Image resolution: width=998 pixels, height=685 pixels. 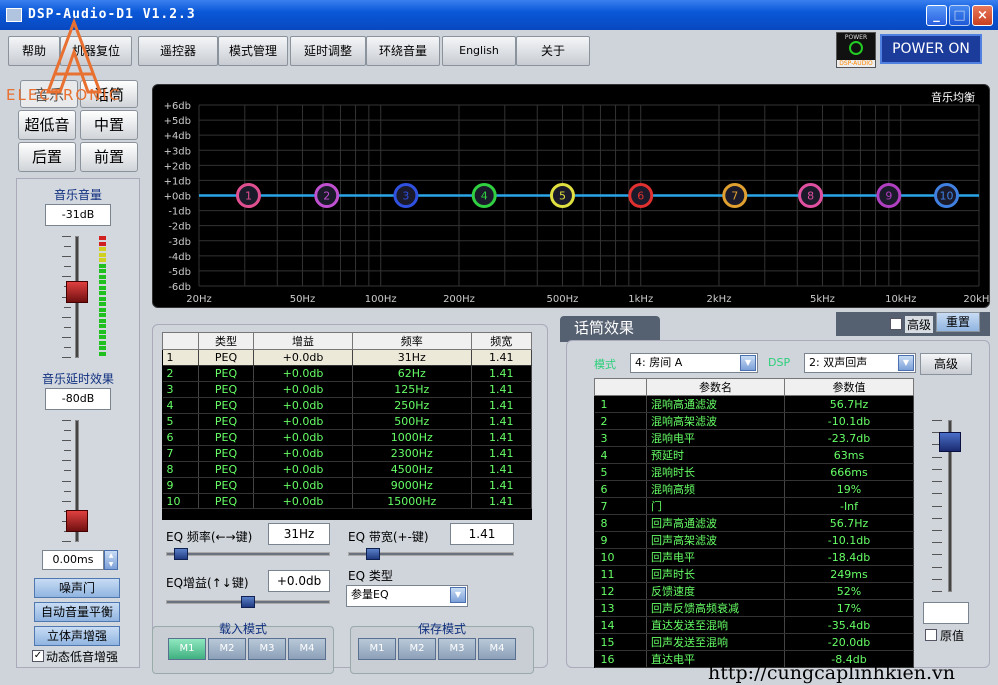 I want to click on load-m3-button: M3, so click(x=267, y=649).